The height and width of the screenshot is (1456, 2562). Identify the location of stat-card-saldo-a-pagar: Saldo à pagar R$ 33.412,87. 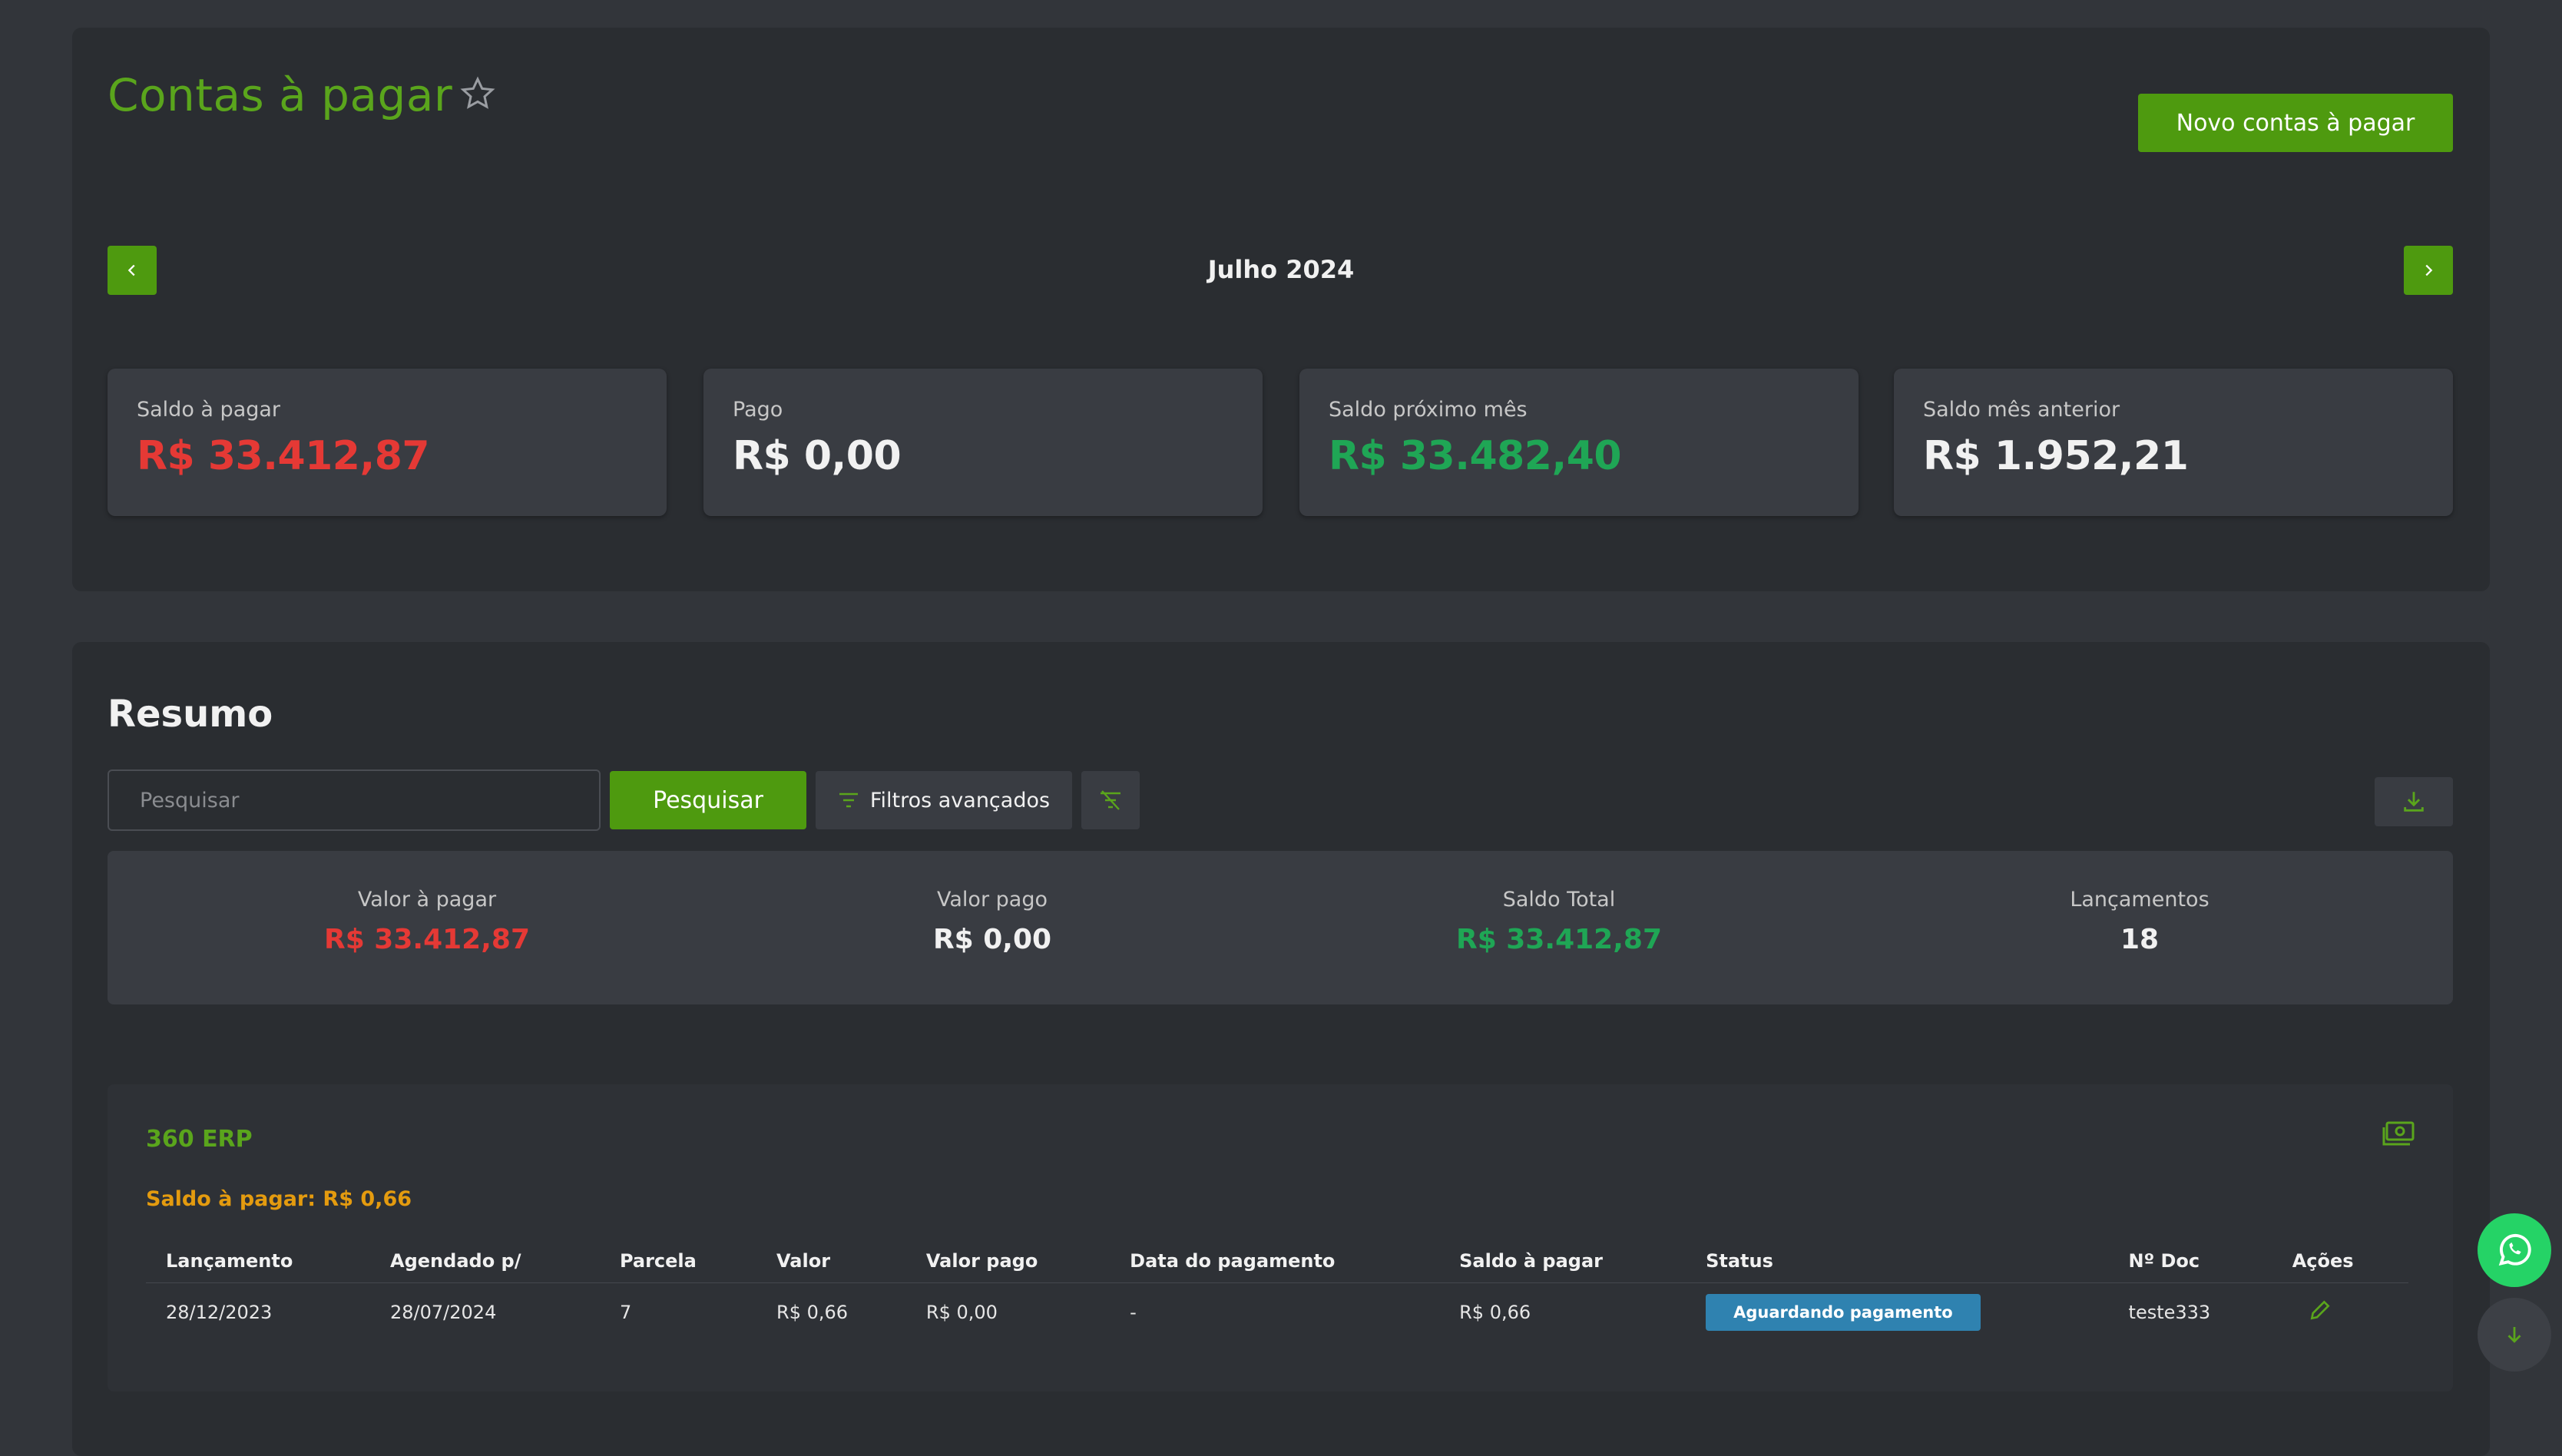
(387, 442).